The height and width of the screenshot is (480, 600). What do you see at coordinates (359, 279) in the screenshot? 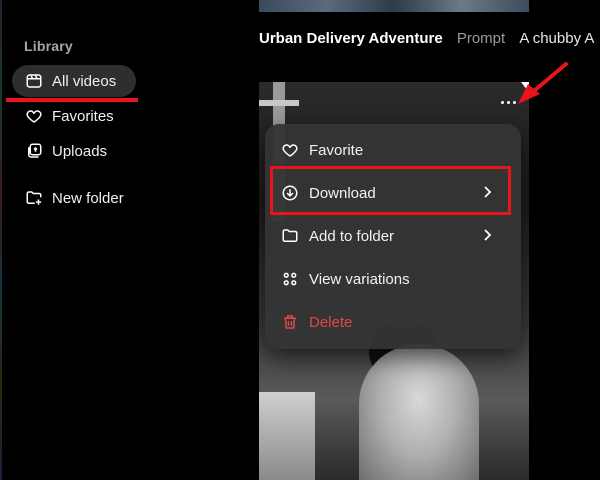
I see `menu-item-label: View variations` at bounding box center [359, 279].